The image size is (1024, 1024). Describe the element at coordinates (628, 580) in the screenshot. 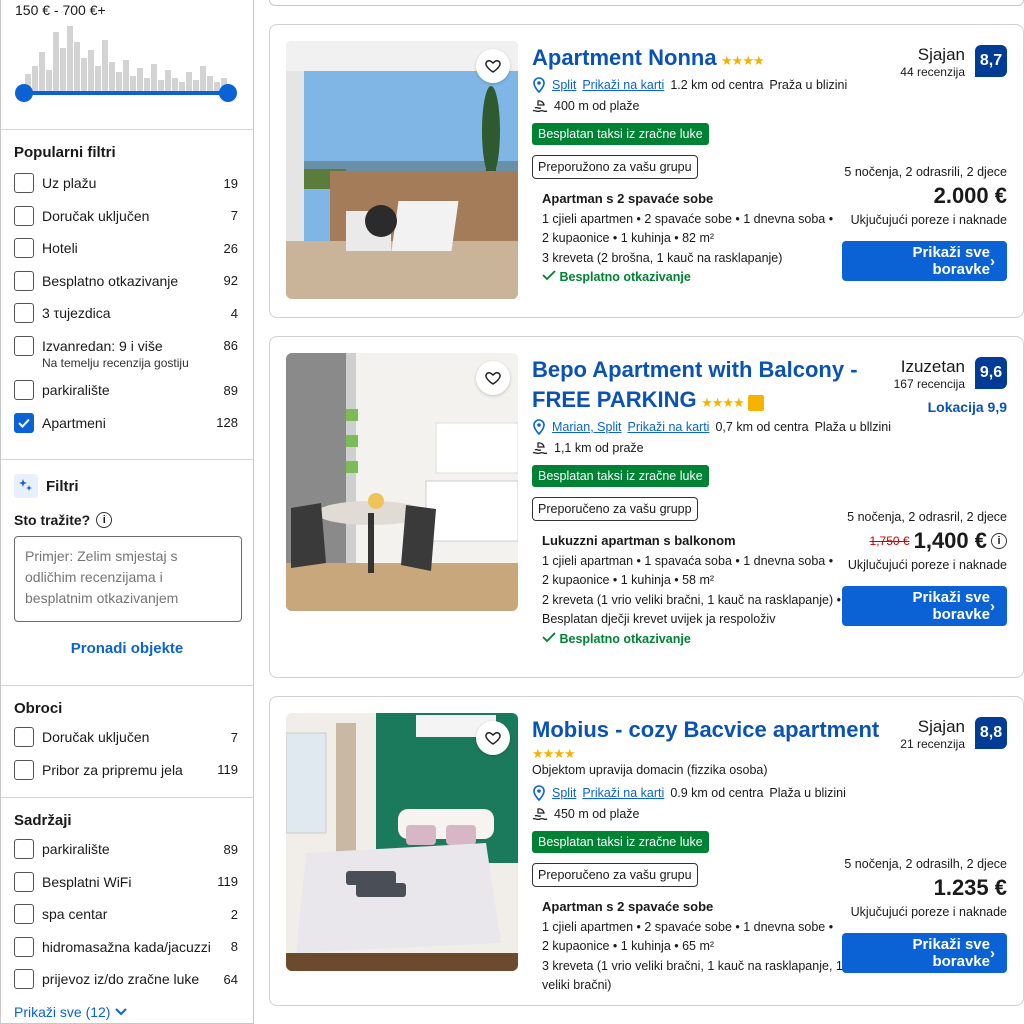

I see `room-line: 2 kupaonice • 1 kuhinja • 58 m²` at that location.